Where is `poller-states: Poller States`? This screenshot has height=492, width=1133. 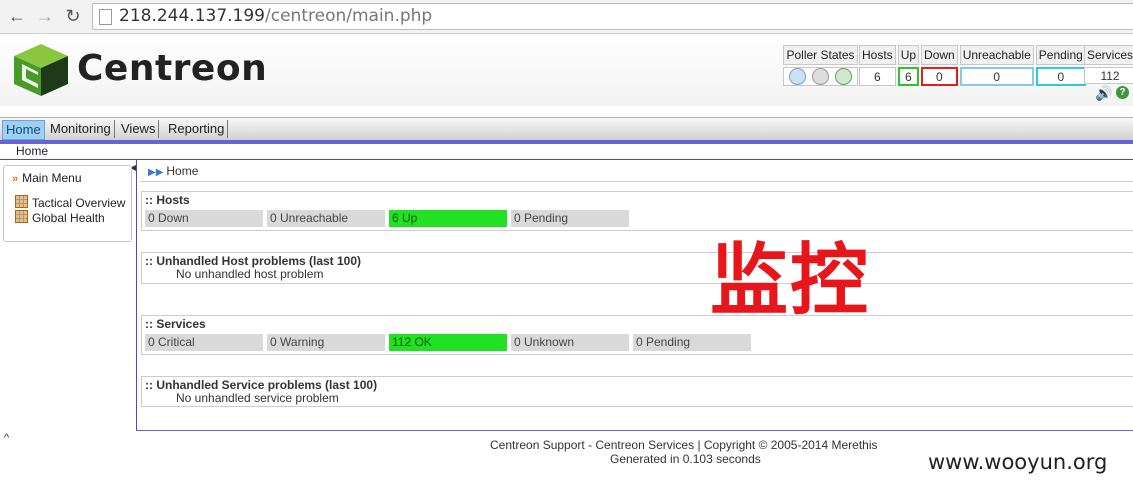
poller-states: Poller States is located at coordinates (820, 65).